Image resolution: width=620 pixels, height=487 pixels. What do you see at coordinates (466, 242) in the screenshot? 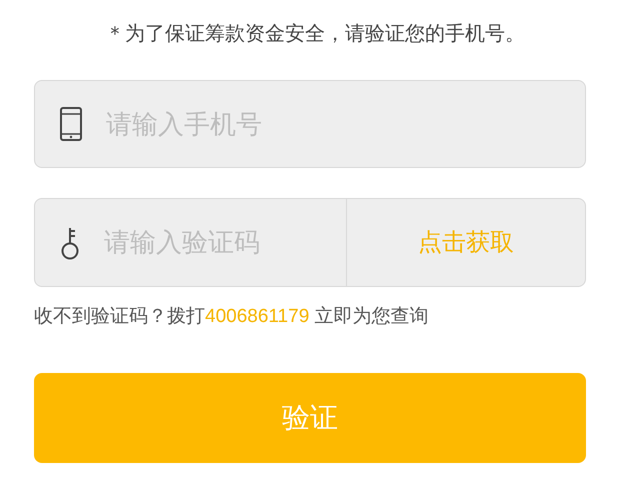
I see `get-code-button: 点击获取` at bounding box center [466, 242].